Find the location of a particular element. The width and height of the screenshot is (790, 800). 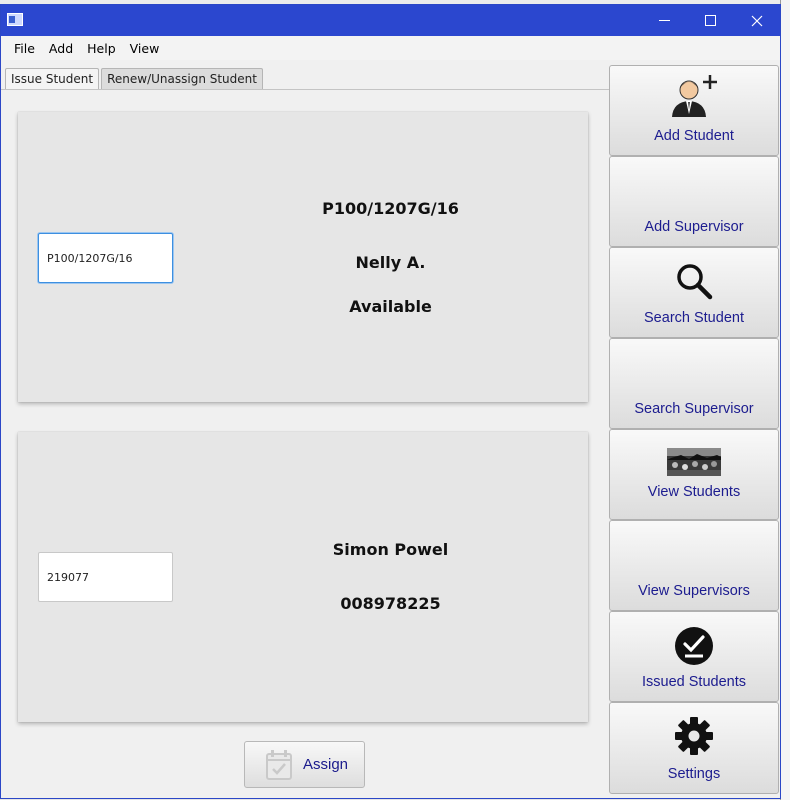

tab-renew-unassign-student: Renew/Unassign Student is located at coordinates (182, 79).